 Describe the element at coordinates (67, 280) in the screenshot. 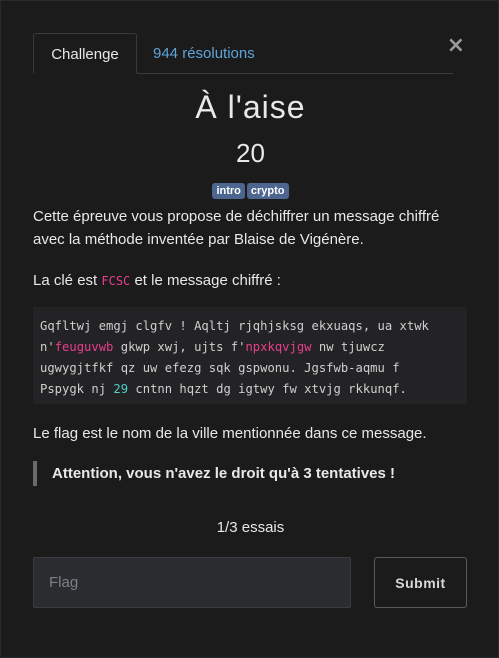

I see `key-prefix-text: La clé est` at that location.